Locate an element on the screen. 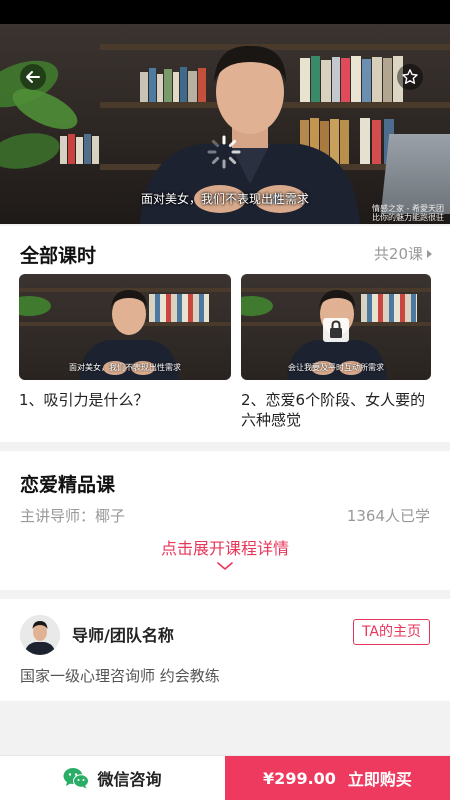  arrow-left-icon is located at coordinates (33, 77).